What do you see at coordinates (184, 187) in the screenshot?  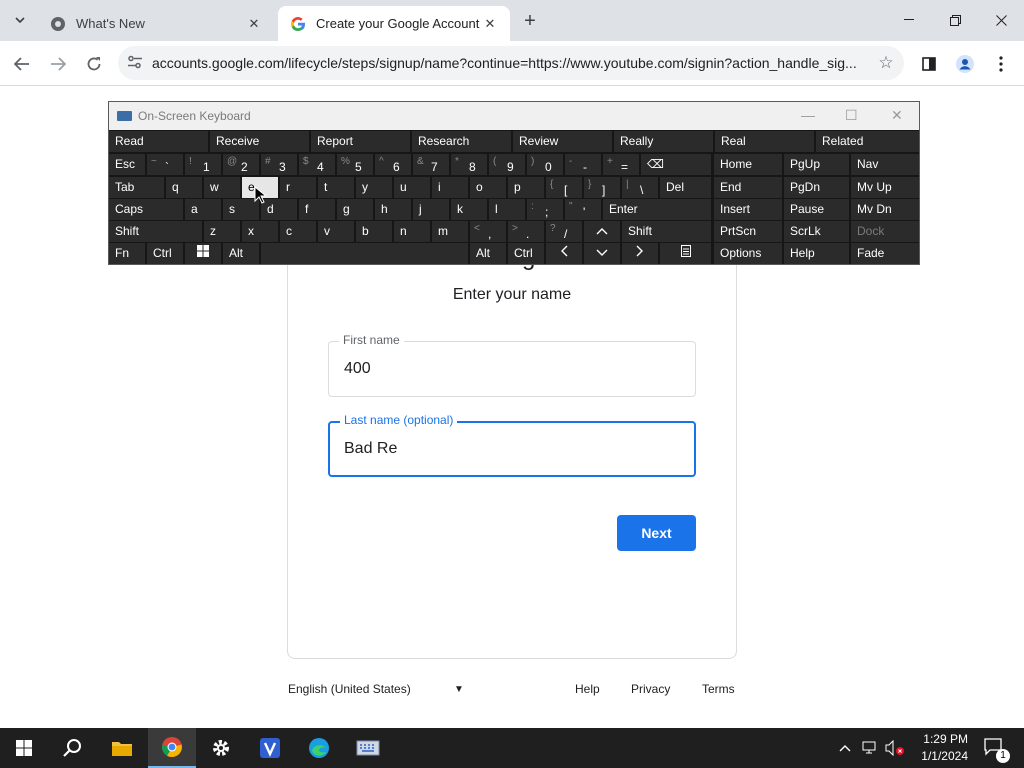 I see `key-q: q` at bounding box center [184, 187].